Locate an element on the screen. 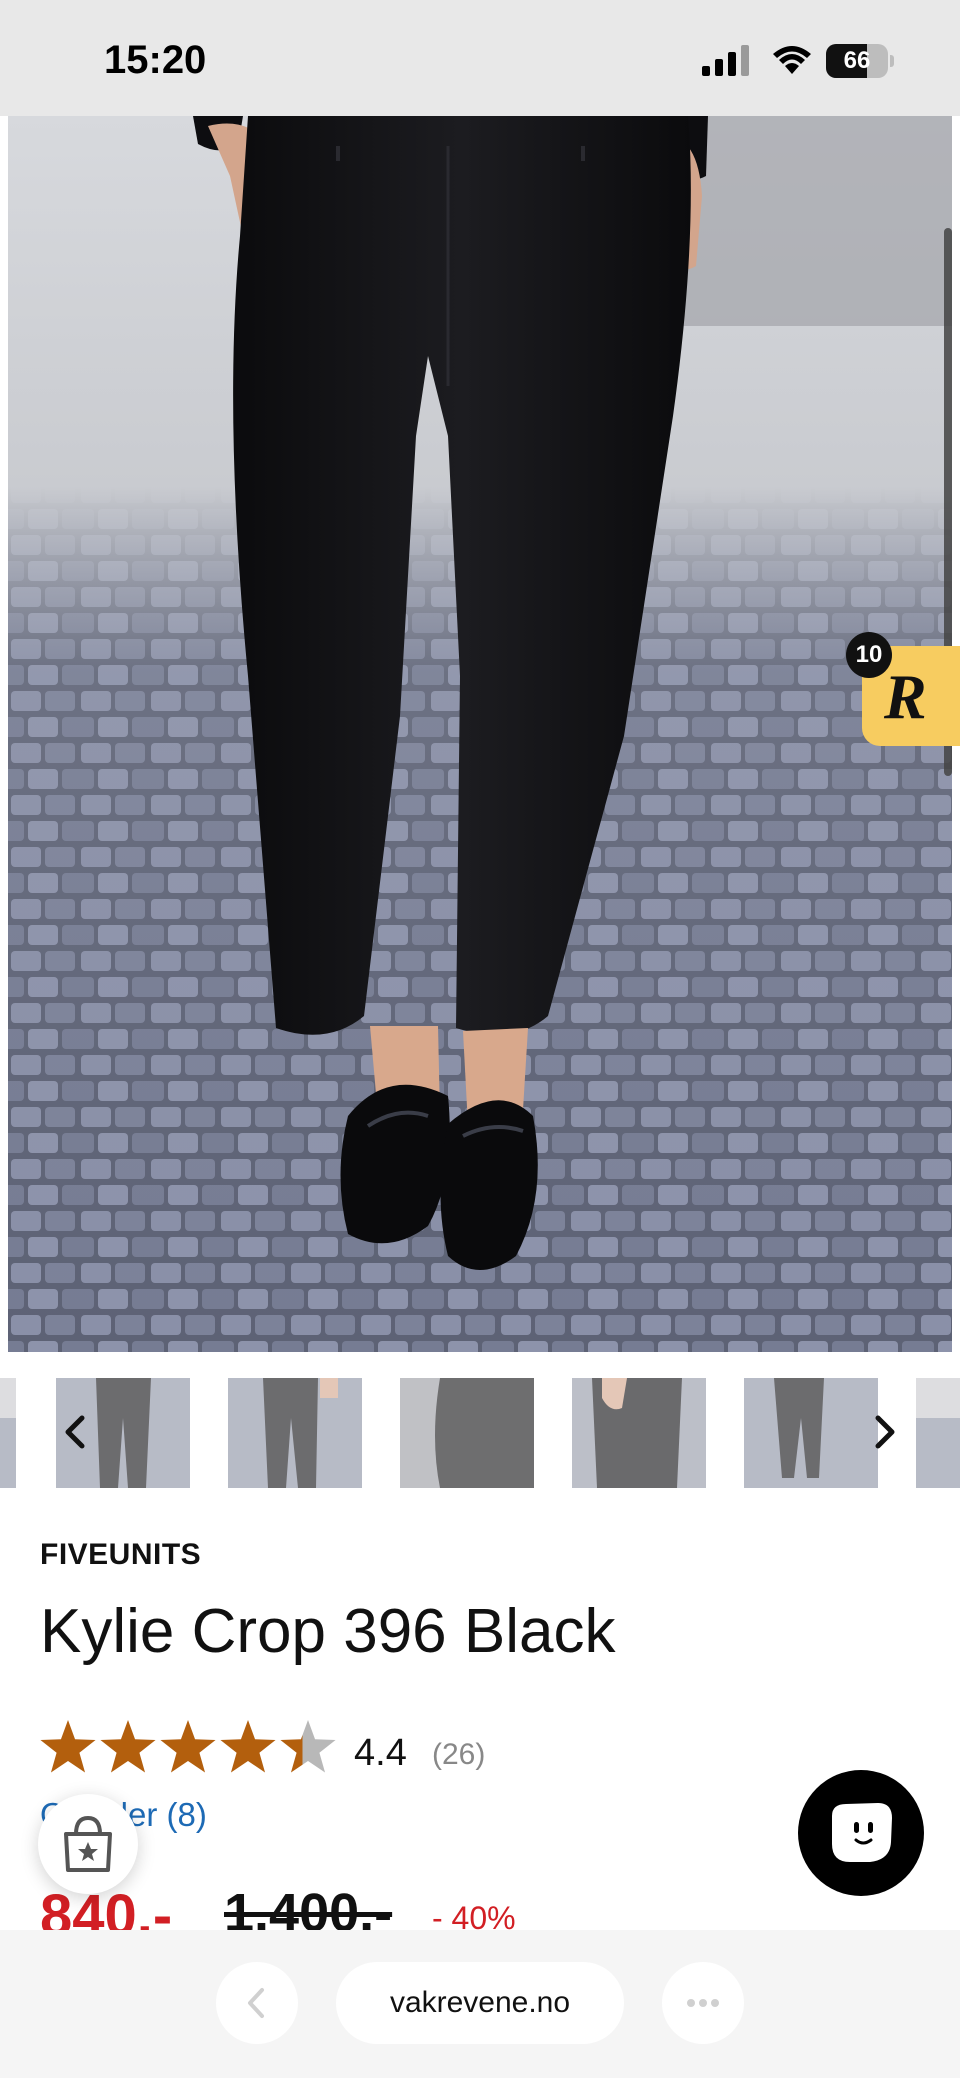 This screenshot has width=960, height=2078. chevron-right-icon is located at coordinates (884, 1432).